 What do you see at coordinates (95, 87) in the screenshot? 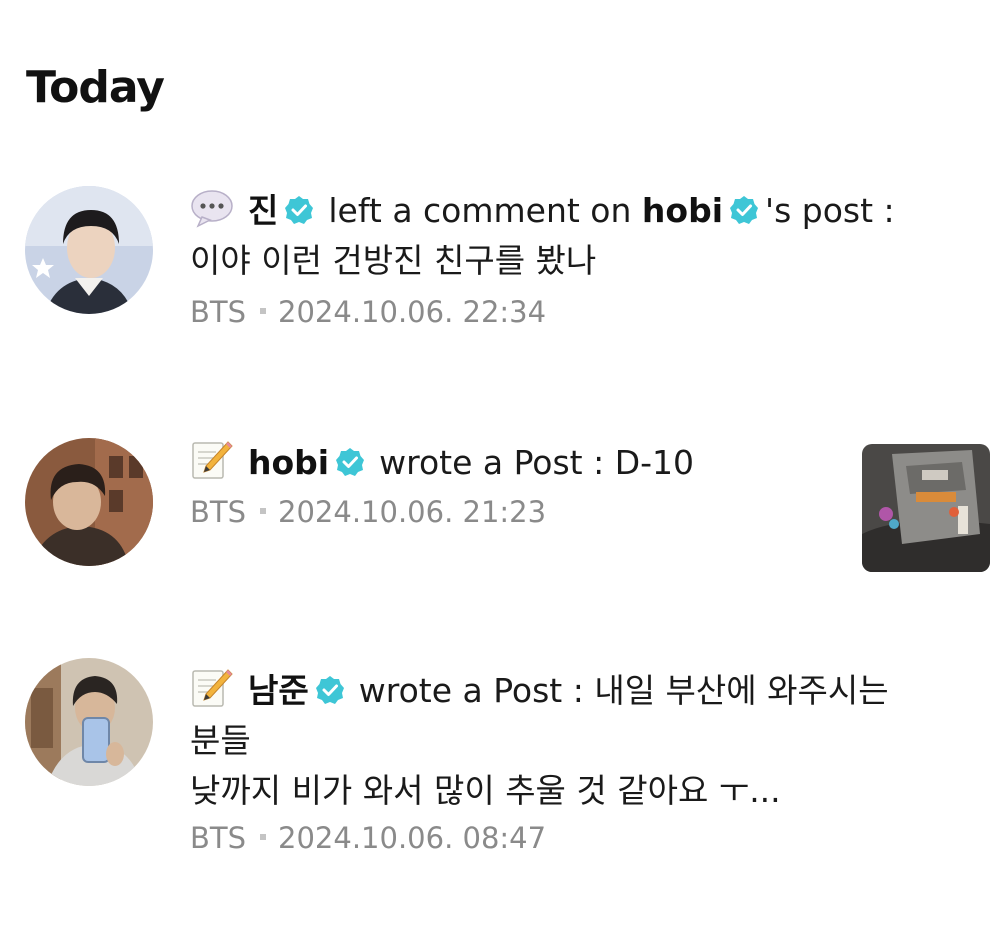
I see `section-title: Today` at bounding box center [95, 87].